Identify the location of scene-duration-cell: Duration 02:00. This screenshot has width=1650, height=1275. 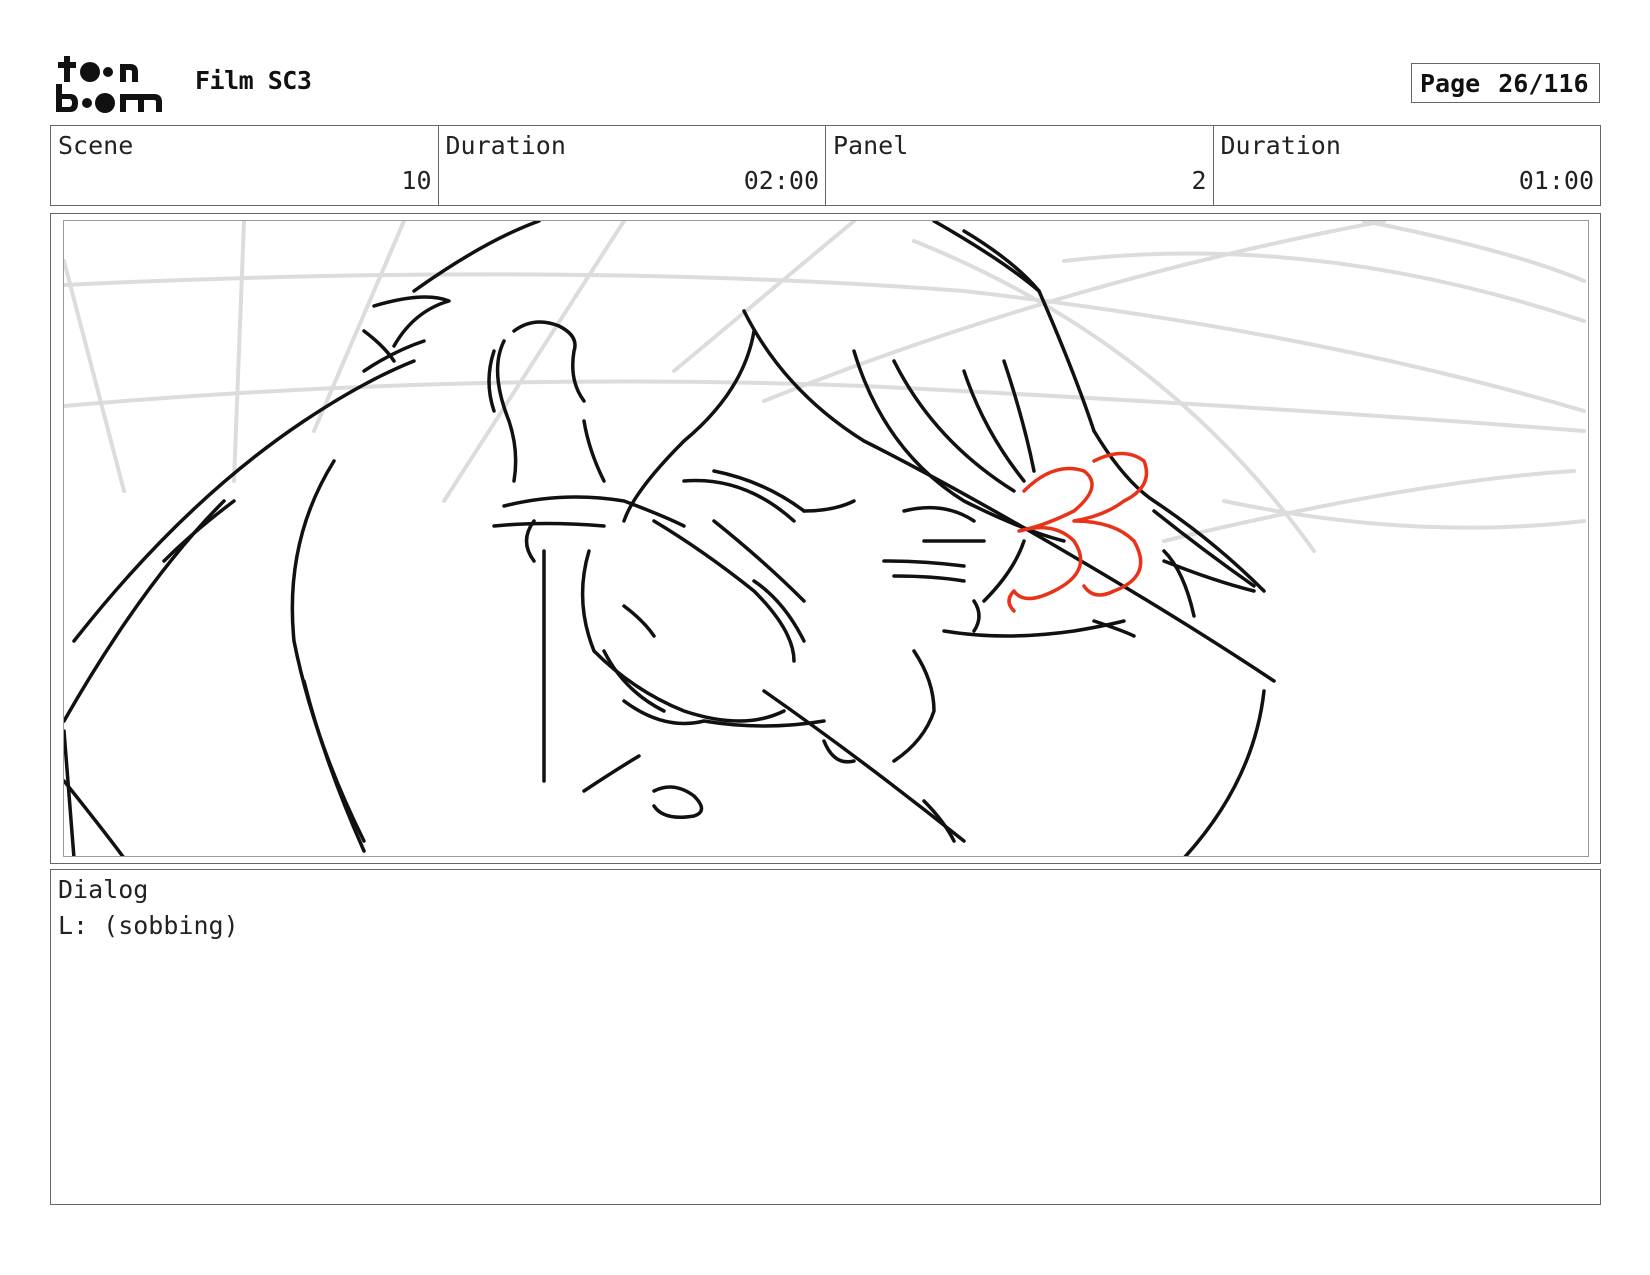
(632, 165).